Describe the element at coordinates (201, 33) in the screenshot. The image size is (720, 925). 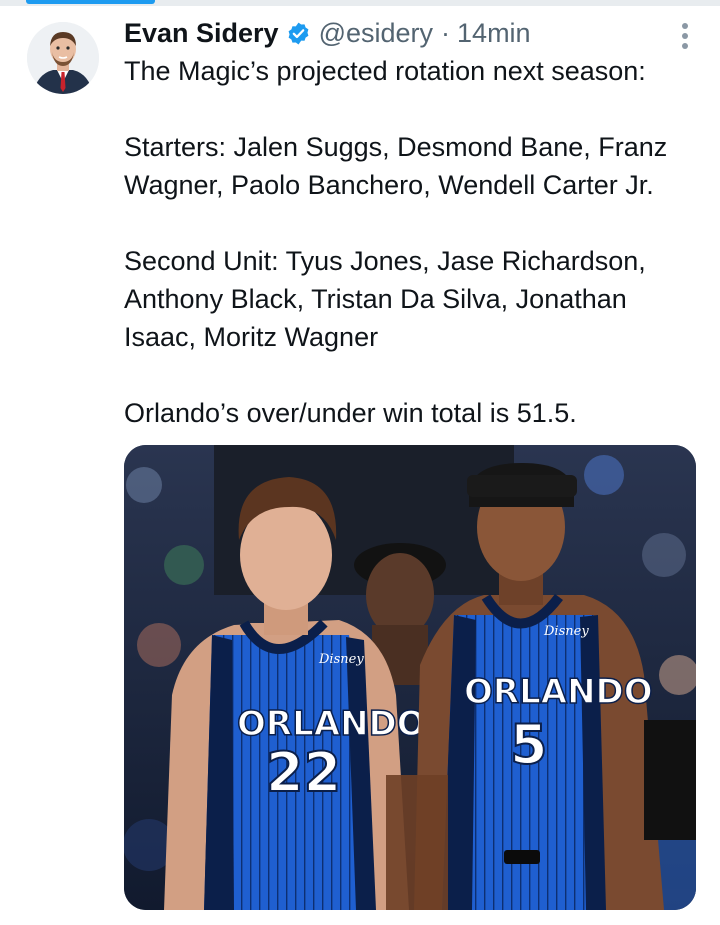
I see `author-name: Evan Sidery` at that location.